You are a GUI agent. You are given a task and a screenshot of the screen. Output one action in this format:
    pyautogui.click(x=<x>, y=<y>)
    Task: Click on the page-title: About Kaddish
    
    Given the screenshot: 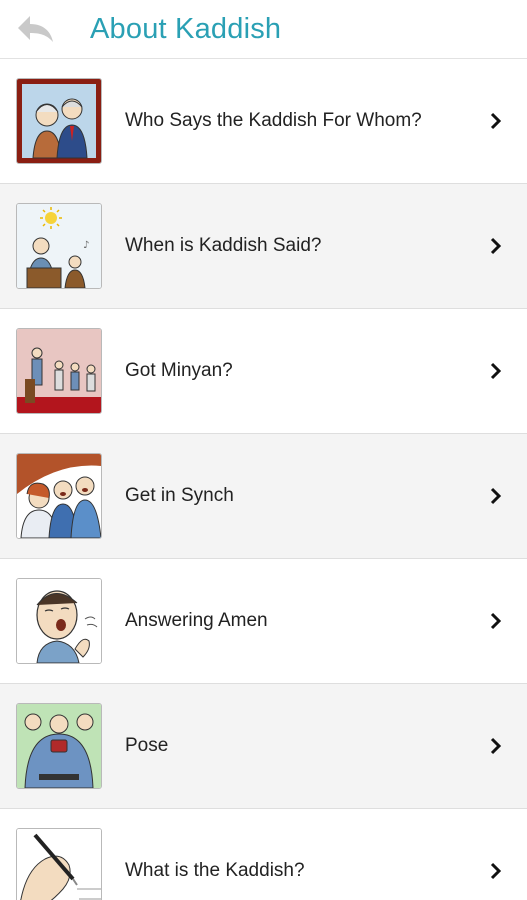 What is the action you would take?
    pyautogui.click(x=186, y=28)
    